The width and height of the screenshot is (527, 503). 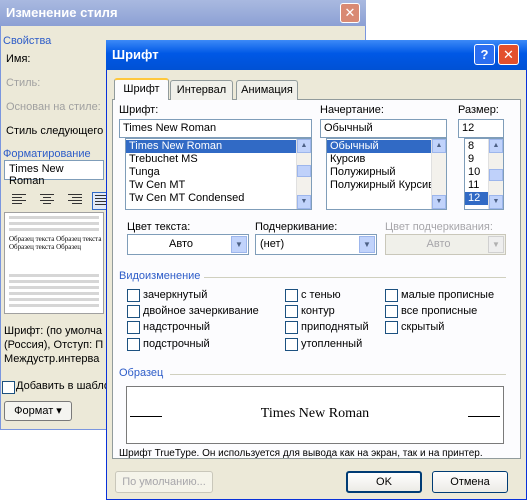 What do you see at coordinates (291, 344) in the screenshot?
I see `engrave-checkbox` at bounding box center [291, 344].